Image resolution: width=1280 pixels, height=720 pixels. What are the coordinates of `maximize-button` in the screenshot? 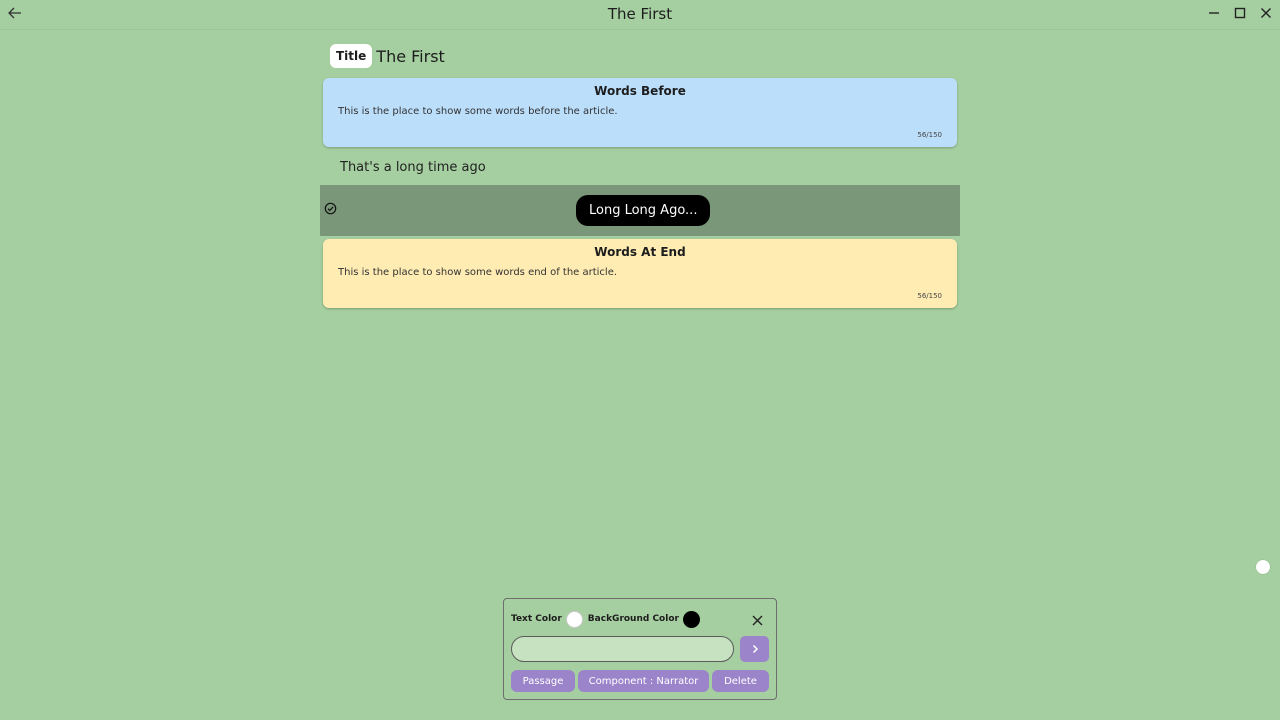 It's located at (1240, 13).